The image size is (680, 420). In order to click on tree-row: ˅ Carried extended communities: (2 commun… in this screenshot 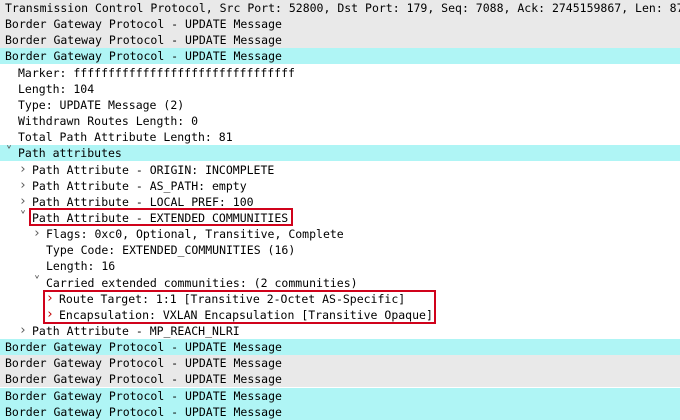, I will do `click(340, 283)`.